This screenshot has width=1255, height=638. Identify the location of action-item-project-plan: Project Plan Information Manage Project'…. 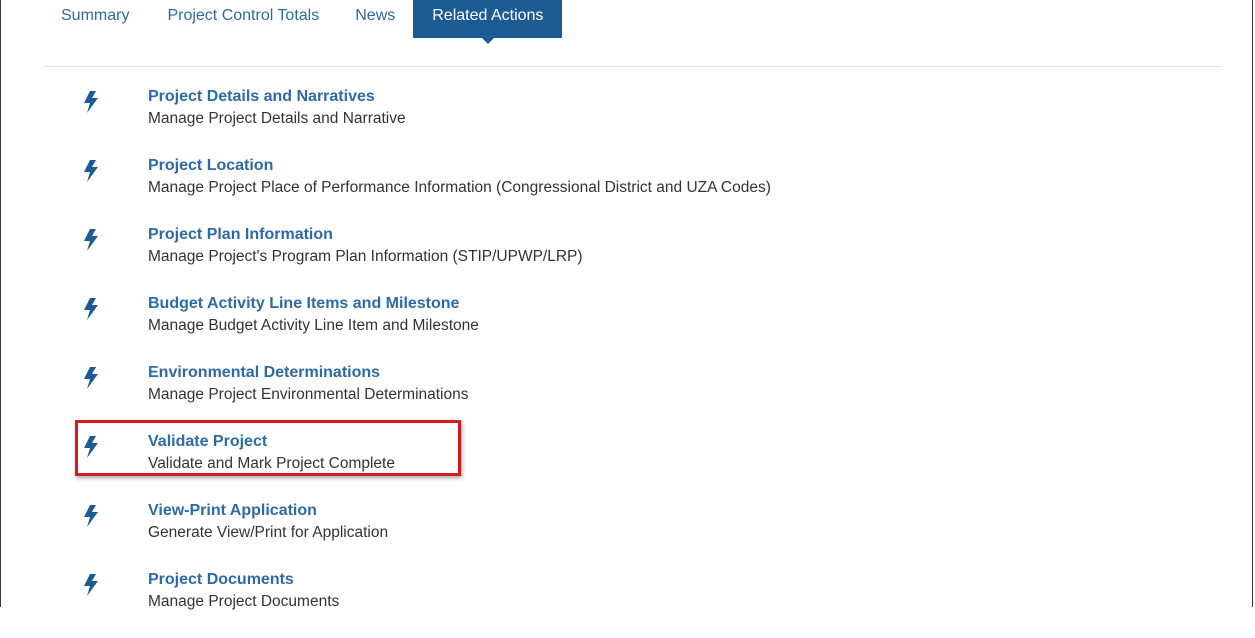
(627, 258).